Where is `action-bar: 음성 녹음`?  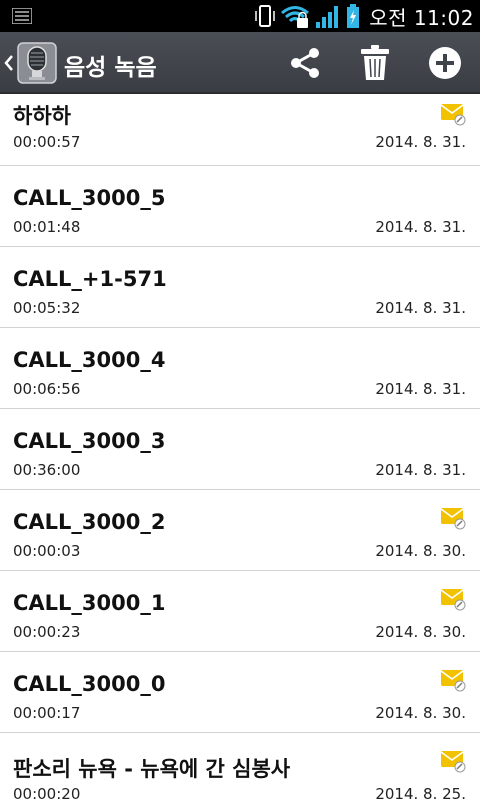
action-bar: 음성 녹음 is located at coordinates (240, 63).